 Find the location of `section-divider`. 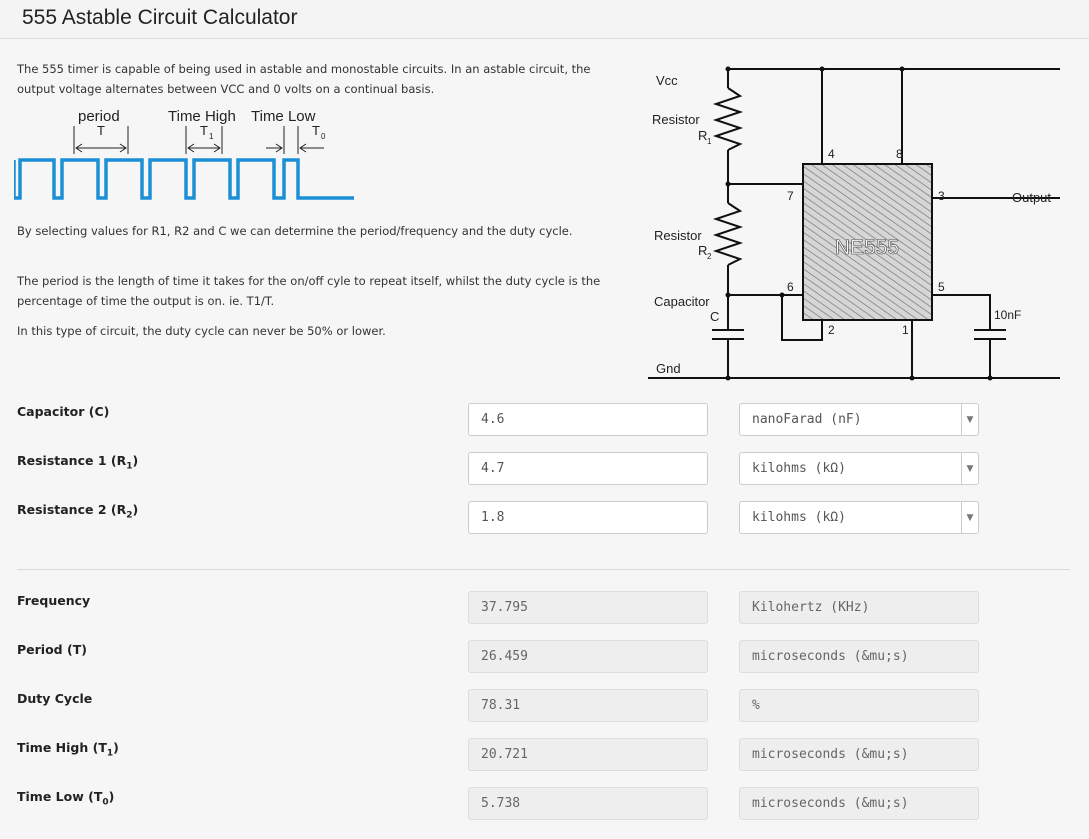

section-divider is located at coordinates (543, 569).